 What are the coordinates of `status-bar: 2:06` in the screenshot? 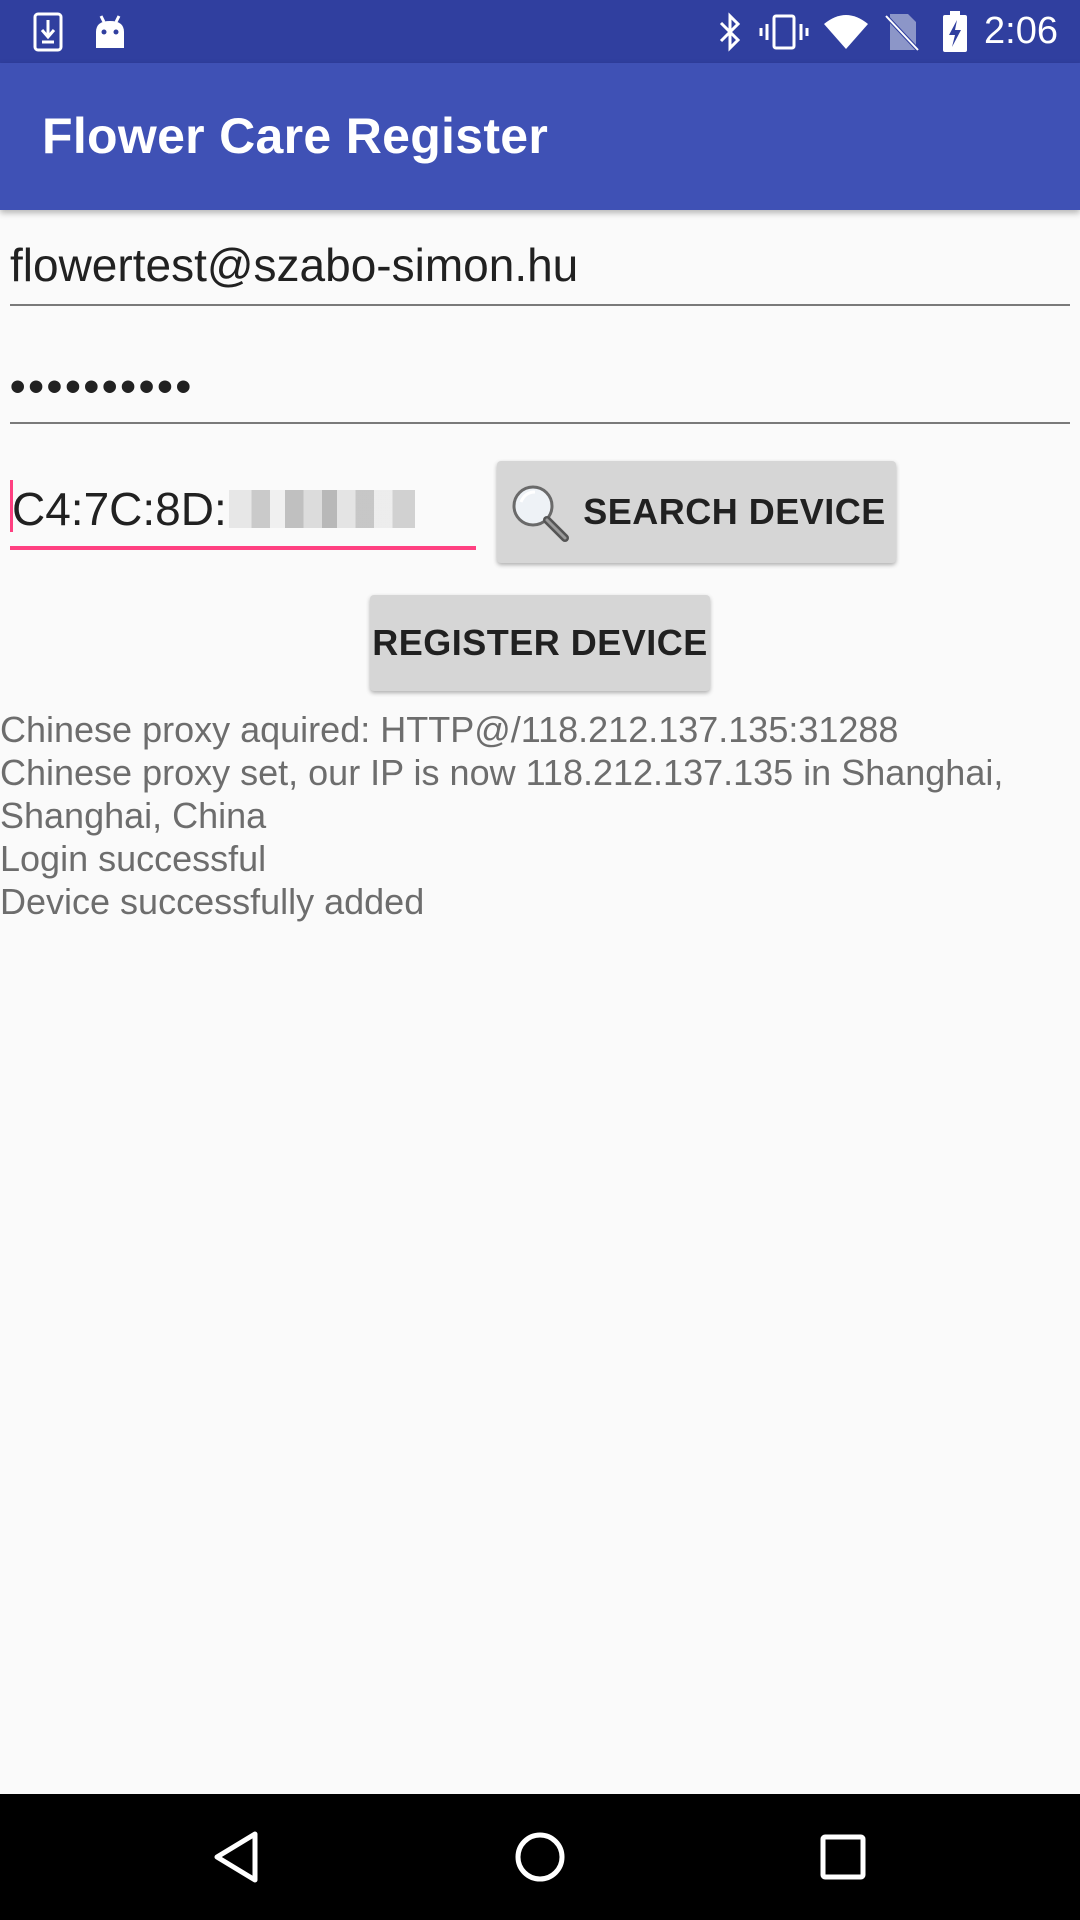 It's located at (540, 31).